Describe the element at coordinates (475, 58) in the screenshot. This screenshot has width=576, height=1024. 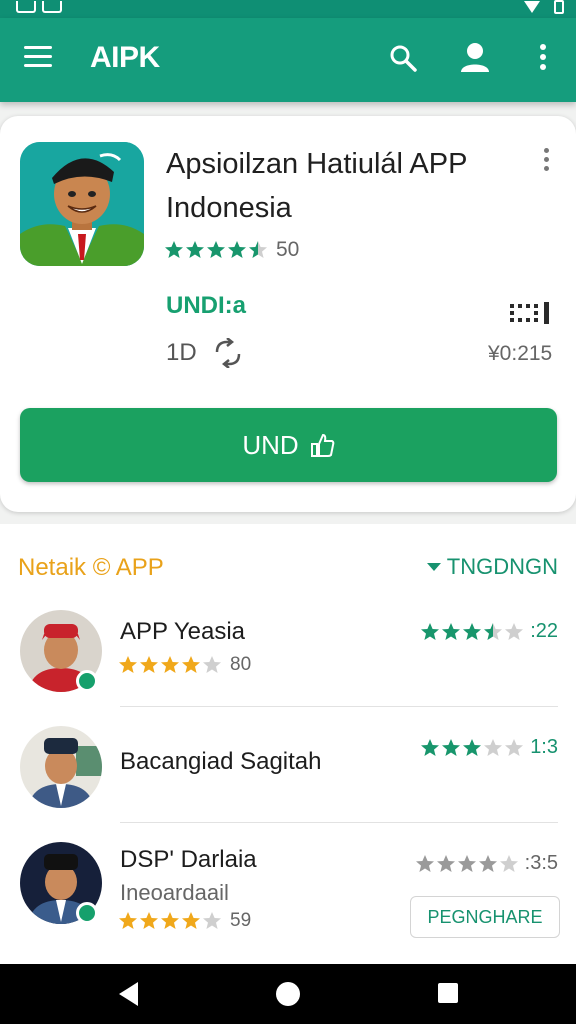
I see `account-icon` at that location.